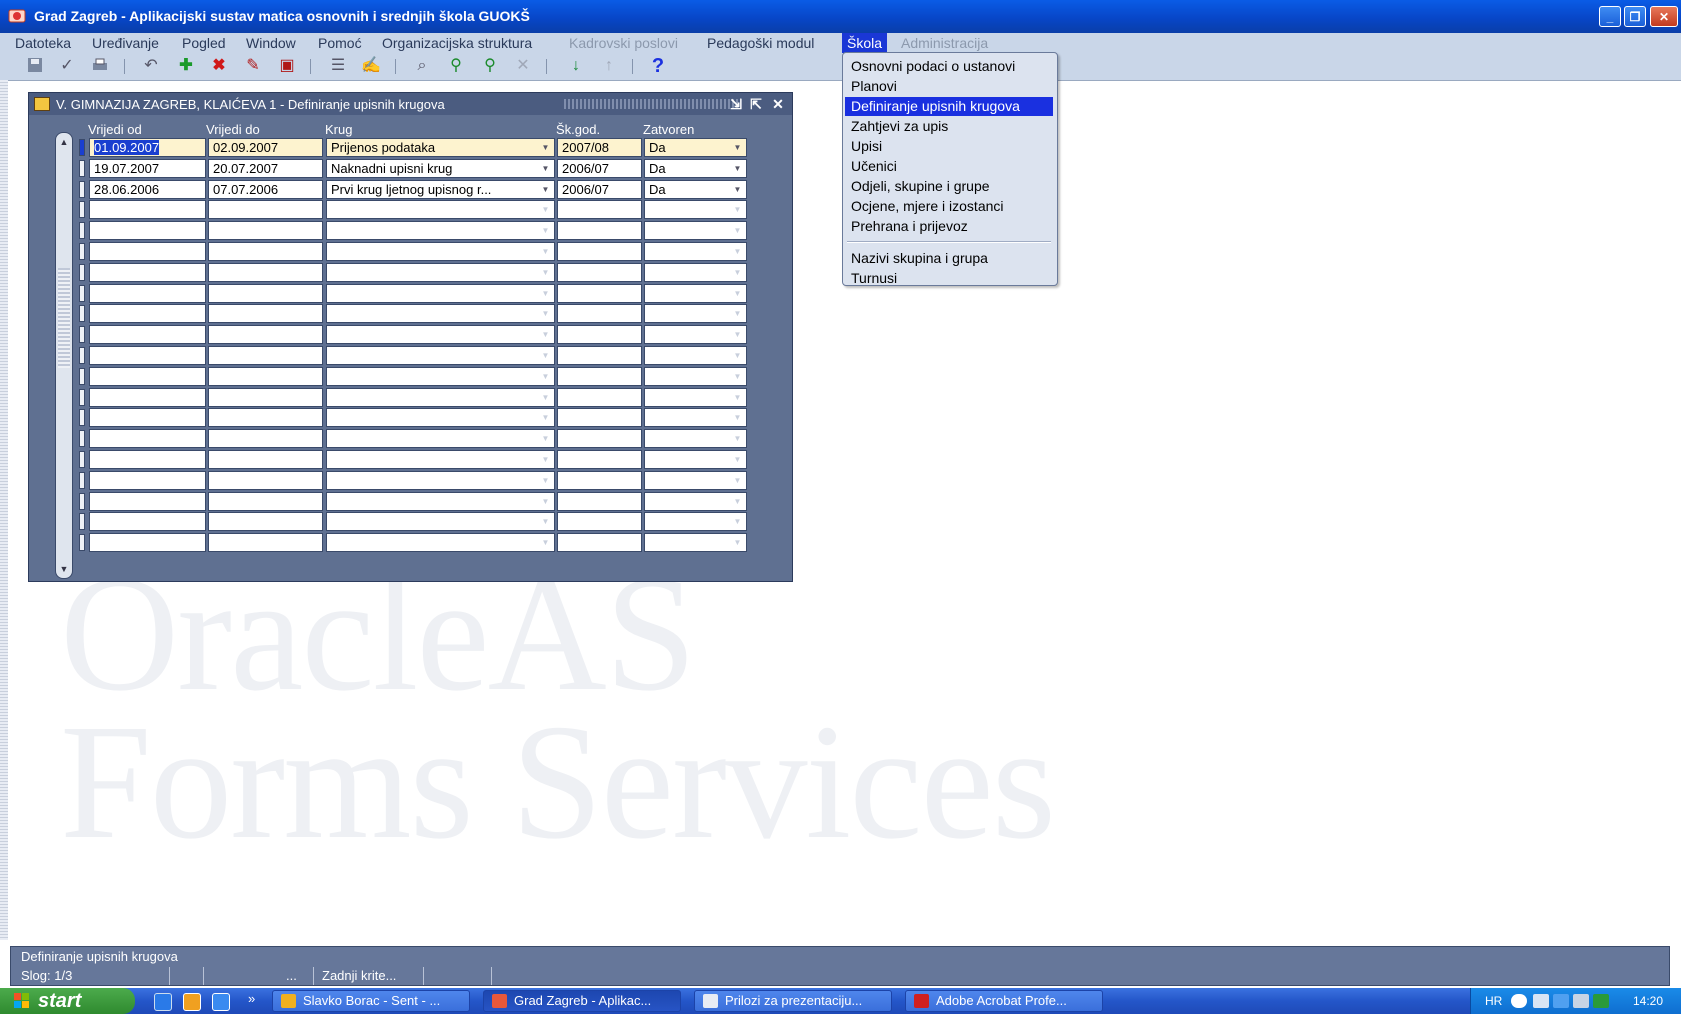  I want to click on query-icon: ⌕, so click(422, 66).